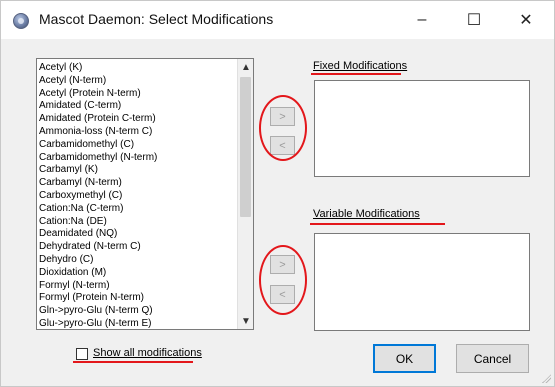  Describe the element at coordinates (282, 145) in the screenshot. I see `remove-fixed-button: <` at that location.